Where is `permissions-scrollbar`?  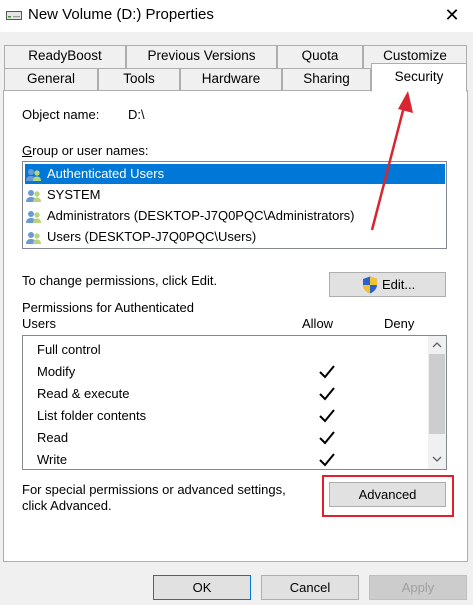 permissions-scrollbar is located at coordinates (437, 402).